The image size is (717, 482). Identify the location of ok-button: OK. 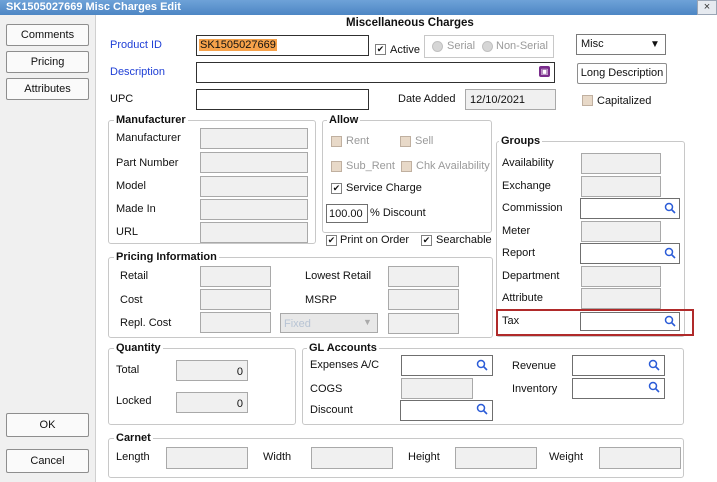
(47, 425).